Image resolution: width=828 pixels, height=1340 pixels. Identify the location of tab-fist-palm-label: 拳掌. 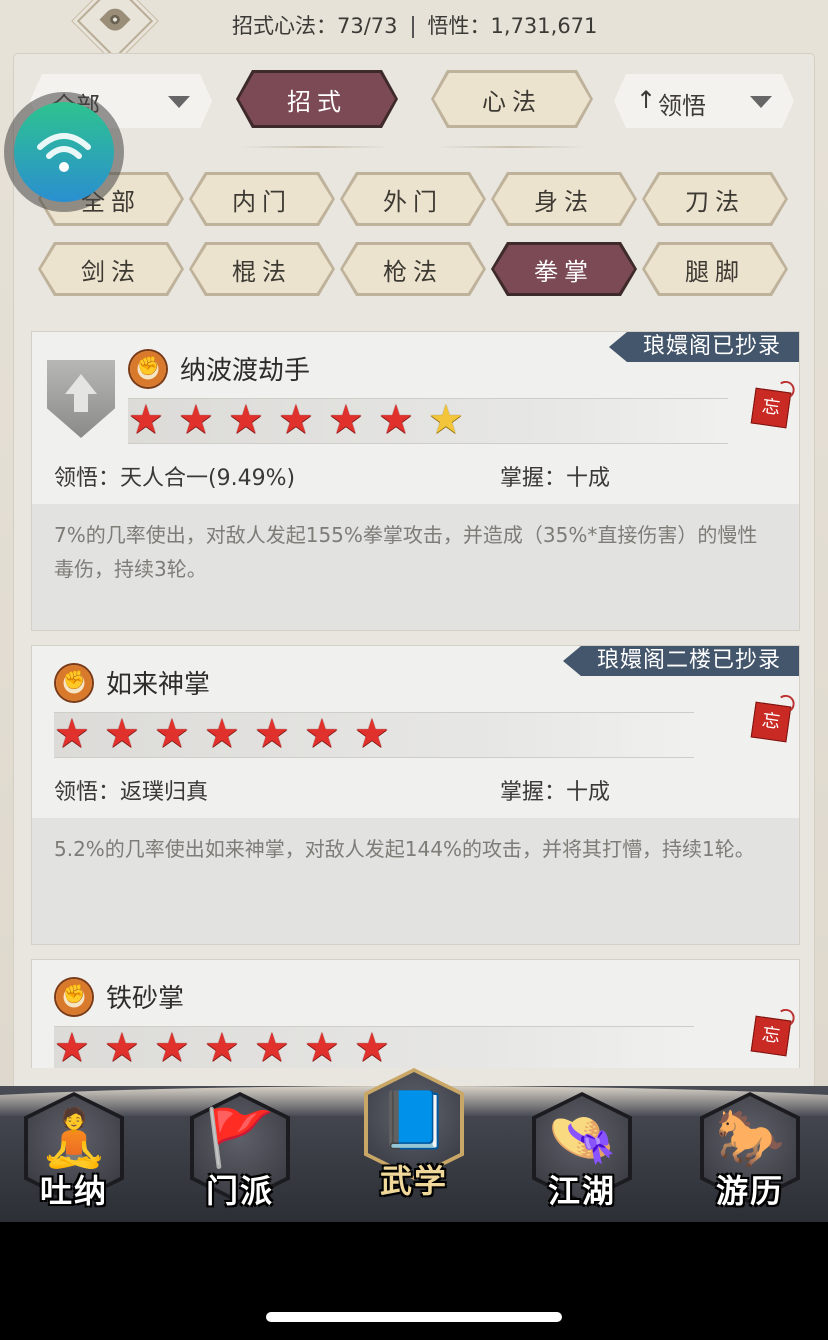
(564, 269).